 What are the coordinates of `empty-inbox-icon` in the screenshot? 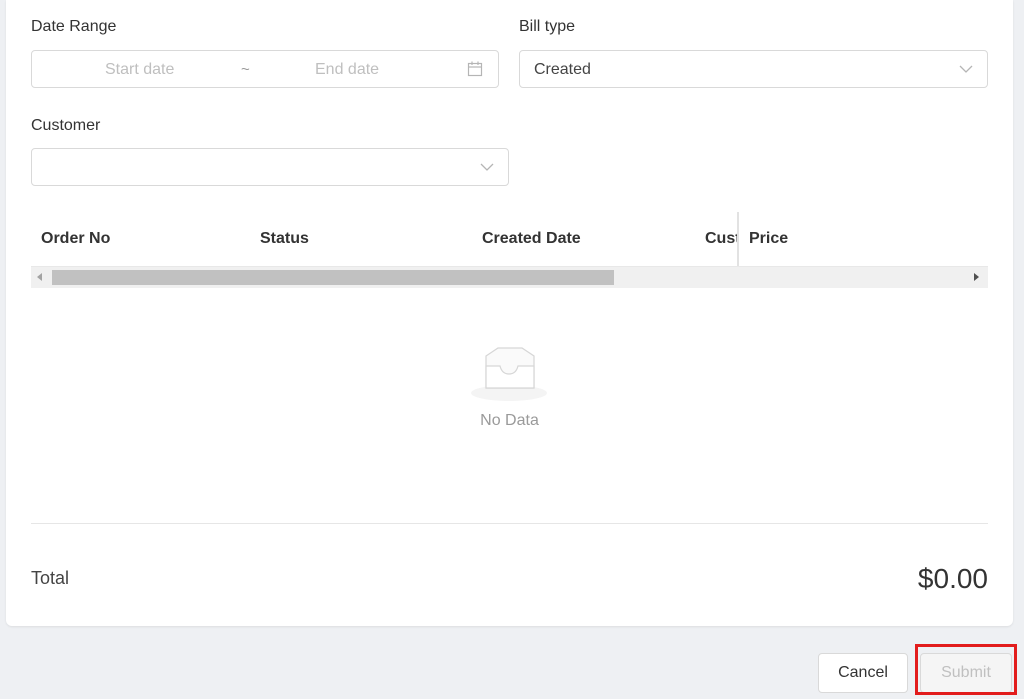 It's located at (509, 374).